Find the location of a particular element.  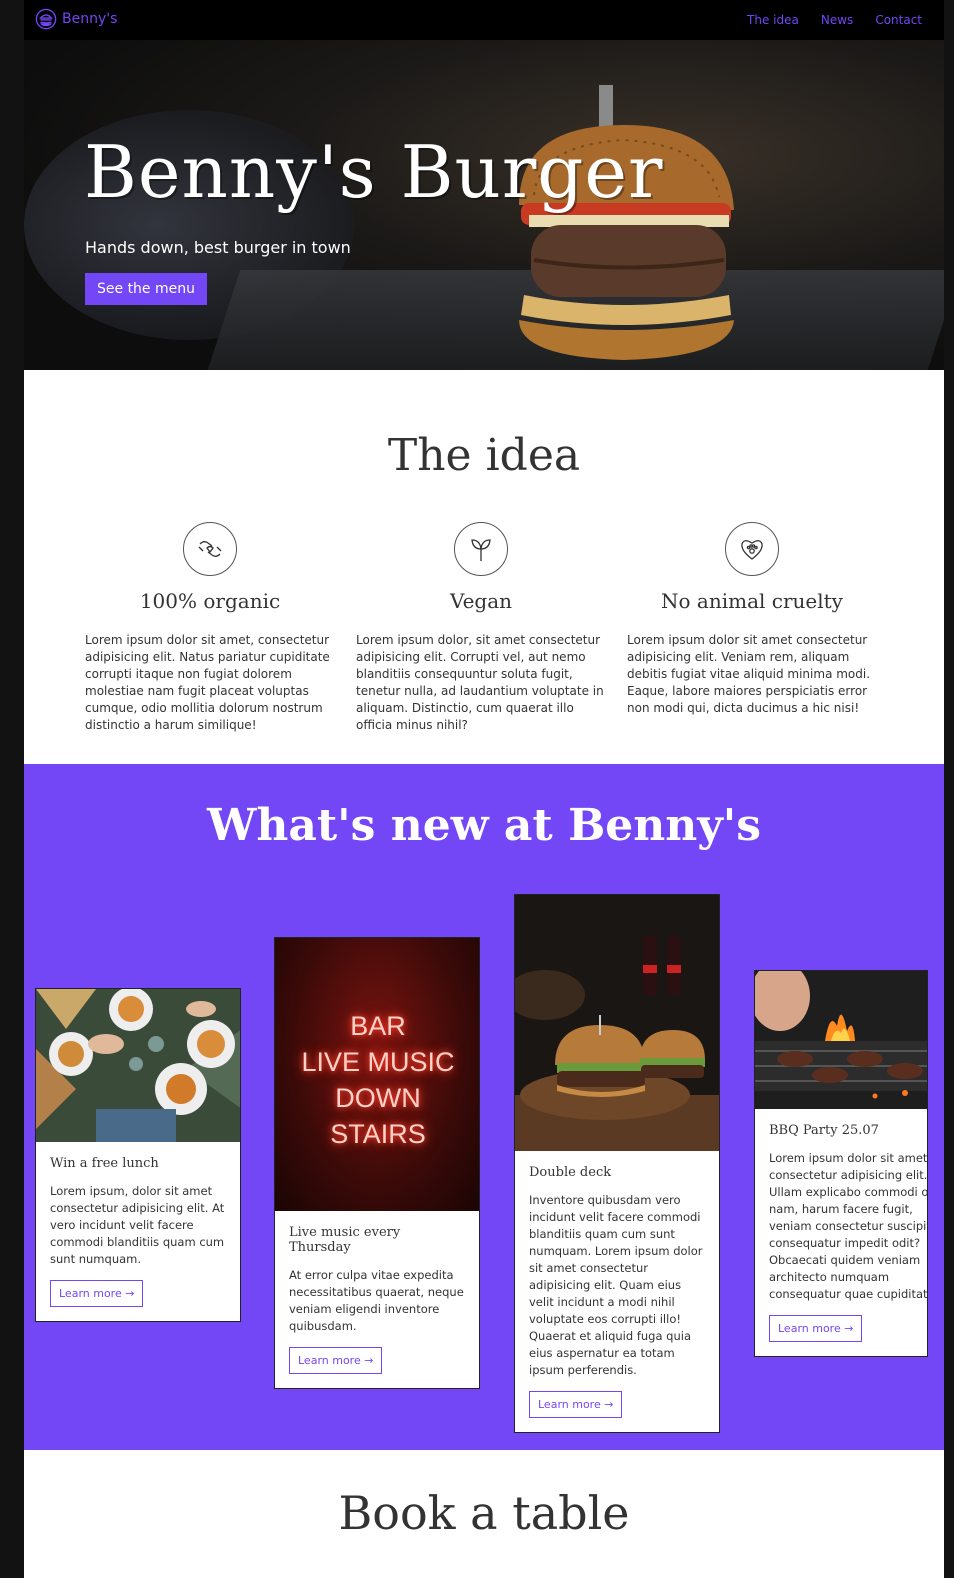

top-nav: Benny's The idea News Contact is located at coordinates (484, 20).